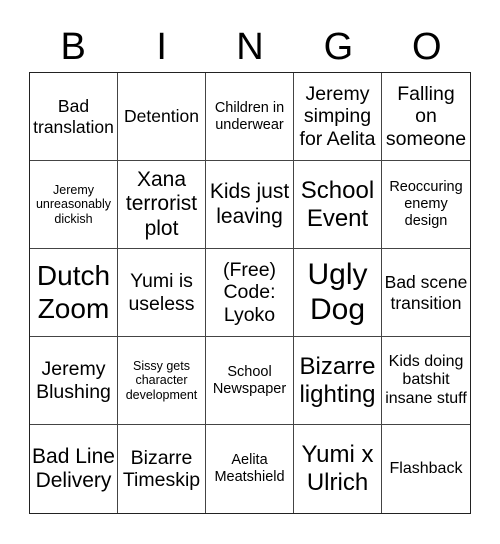 The image size is (500, 544). Describe the element at coordinates (250, 117) in the screenshot. I see `bingo-cell: Children in underwear` at that location.